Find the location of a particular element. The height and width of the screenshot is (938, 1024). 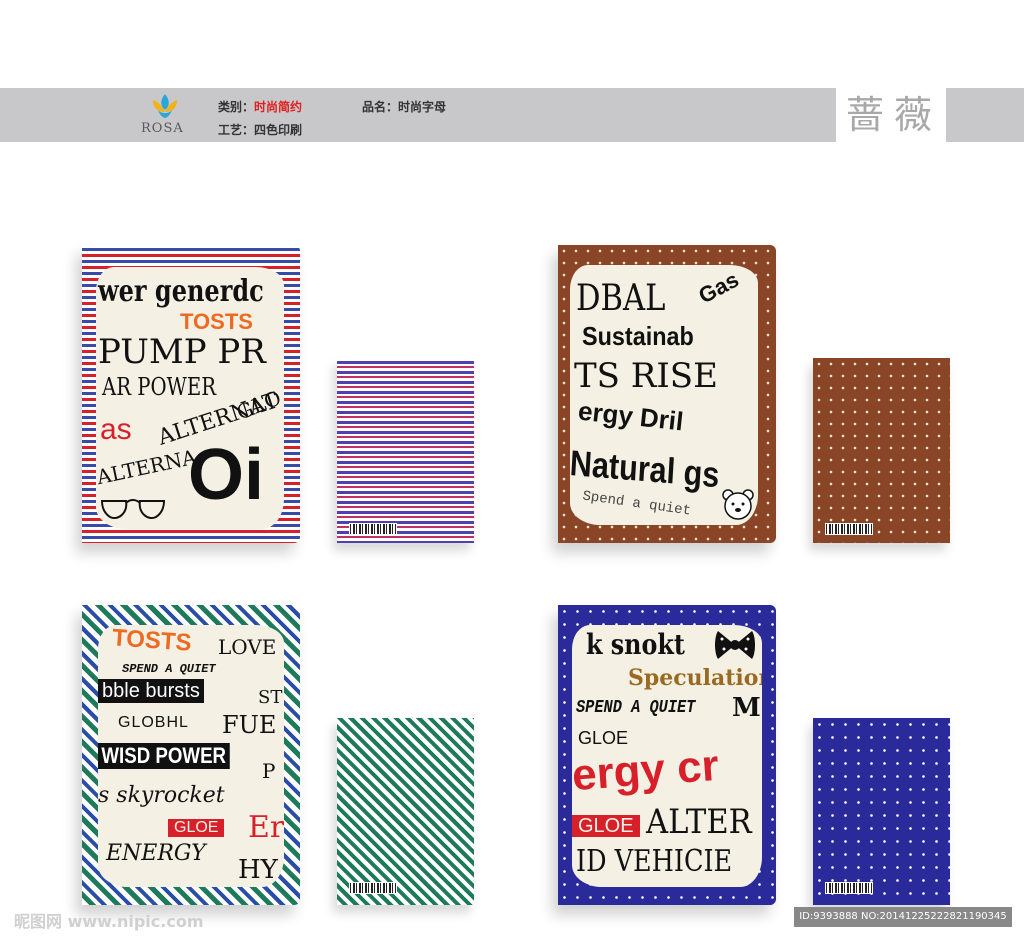

word: Spend a quiet is located at coordinates (636, 504).